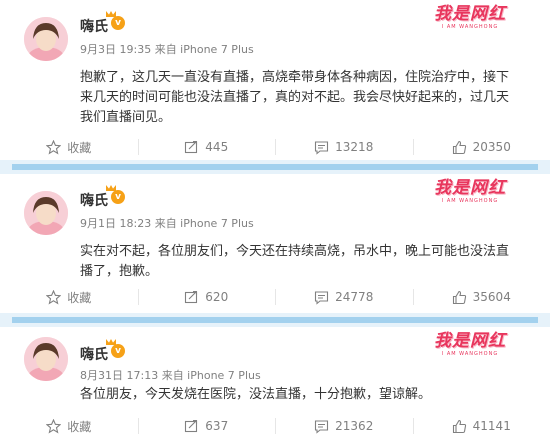  Describe the element at coordinates (170, 375) in the screenshot. I see `post-meta: 8月31日 17:13 来自 iPhone 7 Plus` at that location.